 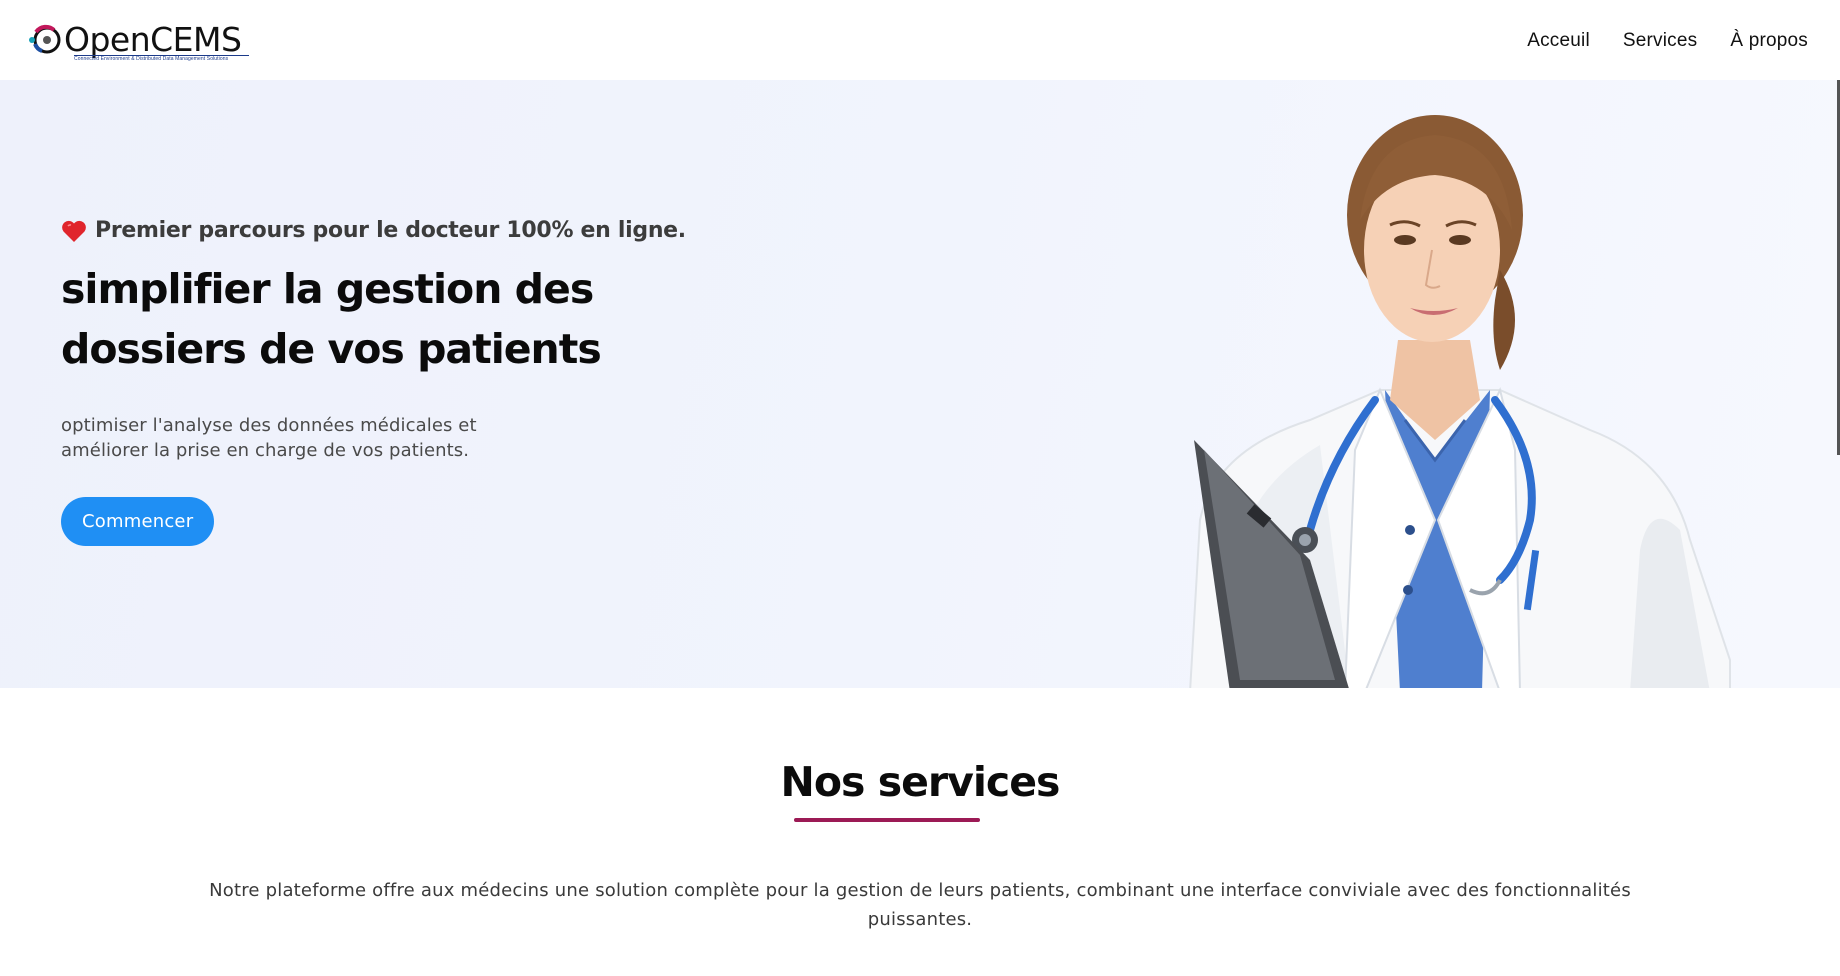 I want to click on heart-icon, so click(x=74, y=231).